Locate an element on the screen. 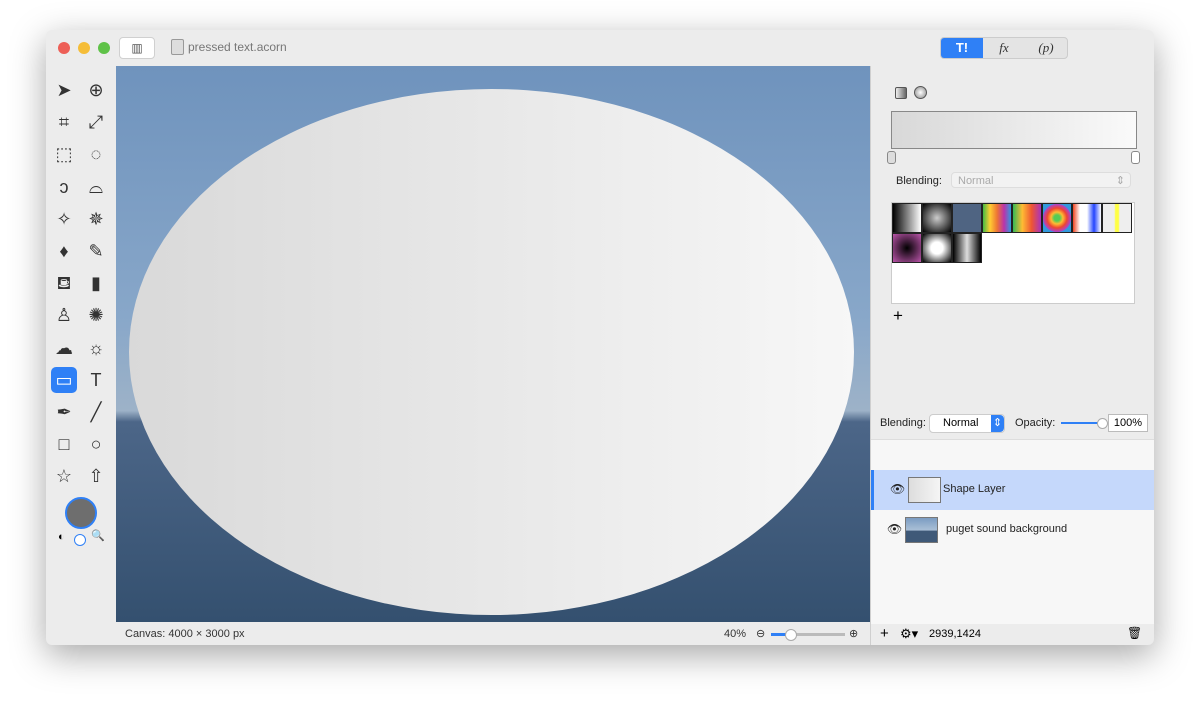 Image resolution: width=1200 pixels, height=710 pixels. gradient-blending-value: Normal is located at coordinates (976, 181).